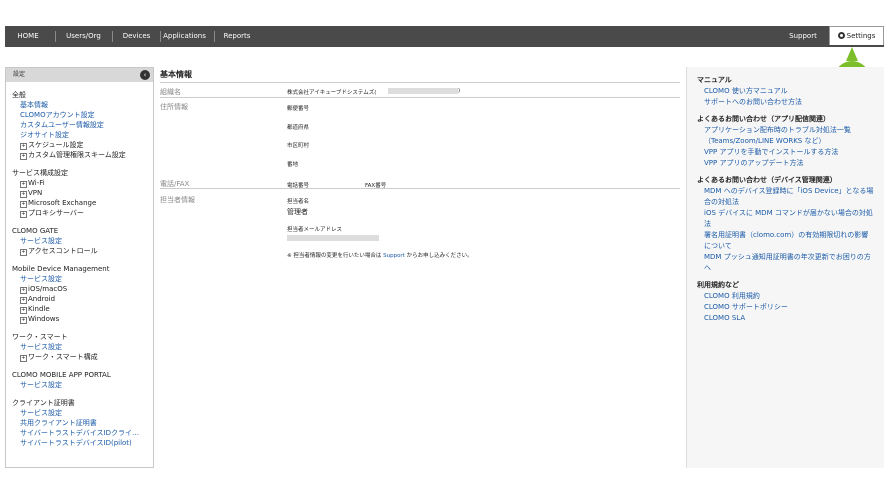 The image size is (889, 500). What do you see at coordinates (785, 197) in the screenshot?
I see `help-link: MDM へのデバイス登録時に「iOS Device」となる場合の対処法` at bounding box center [785, 197].